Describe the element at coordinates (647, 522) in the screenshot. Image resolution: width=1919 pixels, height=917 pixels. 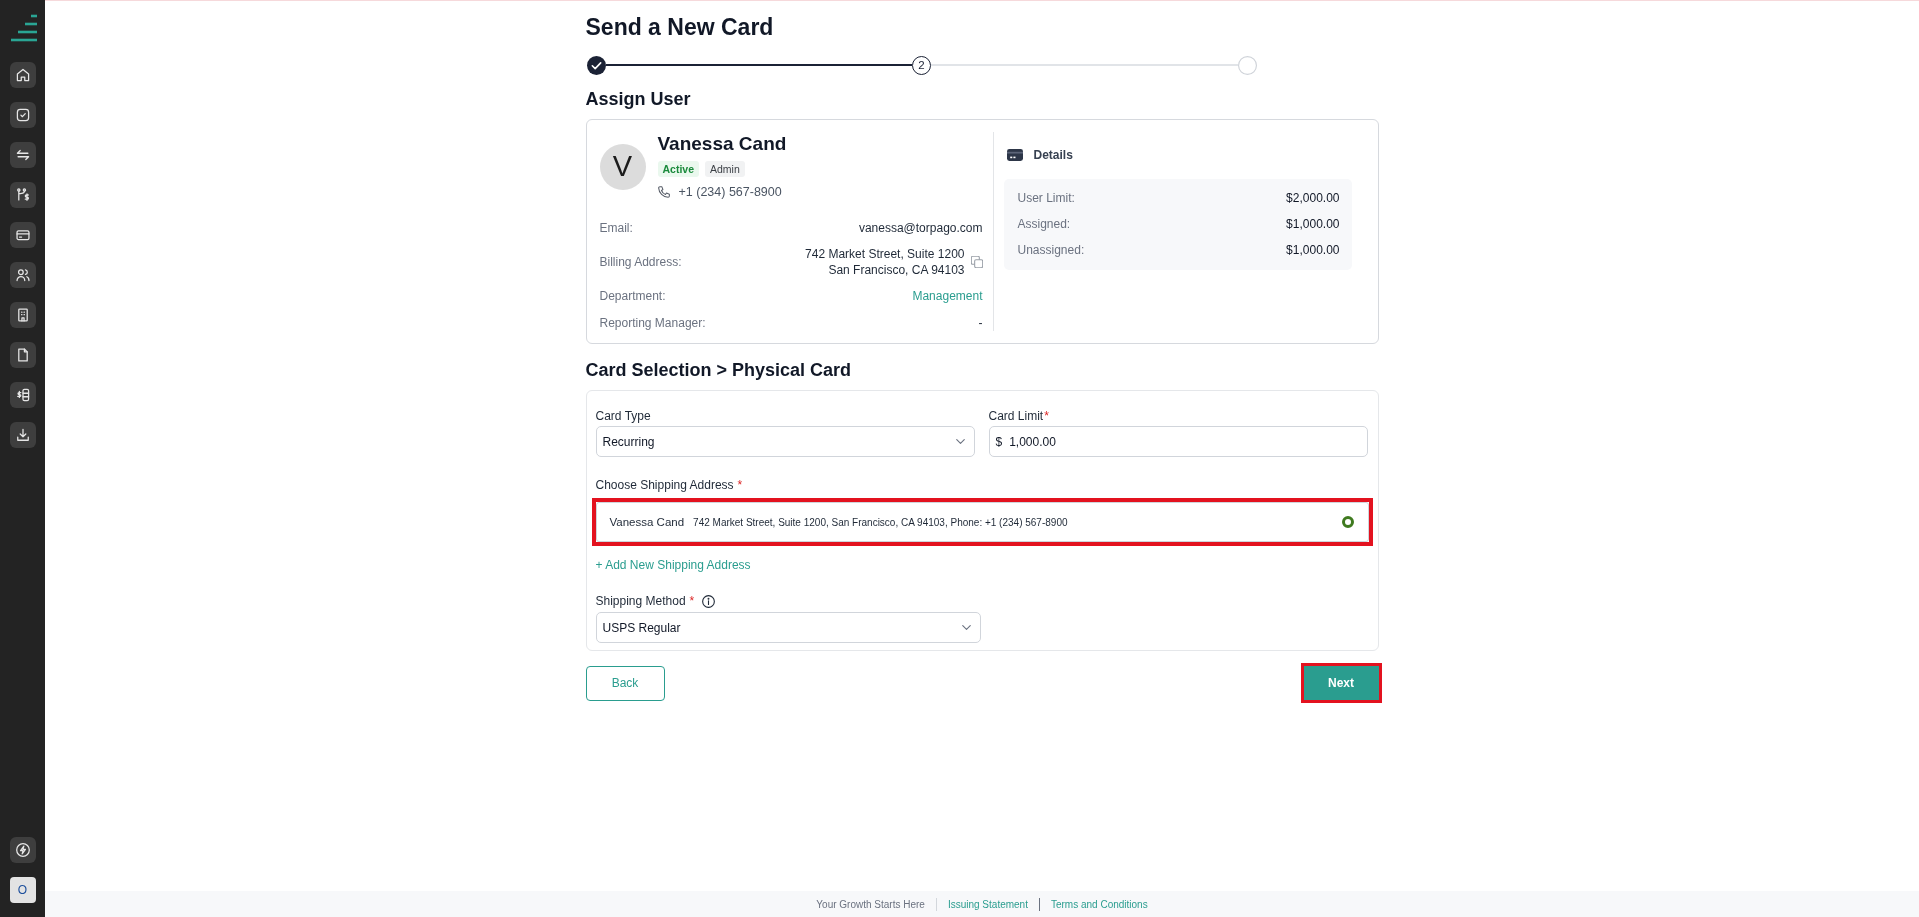
I see `recipient-name: Vanessa Cand` at that location.